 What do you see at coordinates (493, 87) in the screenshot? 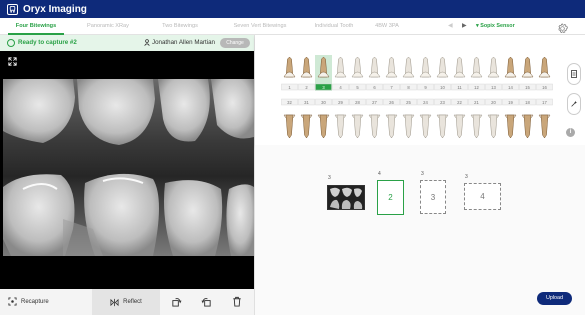
I see `tooth-number: 13` at bounding box center [493, 87].